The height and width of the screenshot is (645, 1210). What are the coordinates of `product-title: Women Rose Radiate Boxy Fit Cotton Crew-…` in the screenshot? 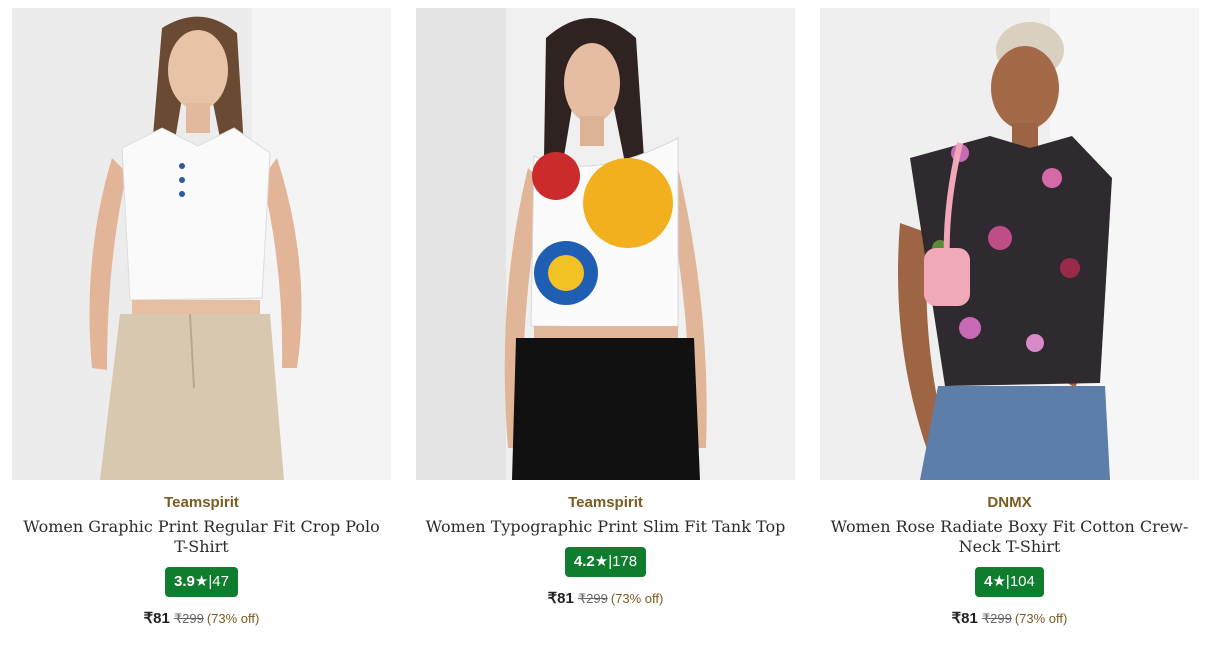 It's located at (1010, 537).